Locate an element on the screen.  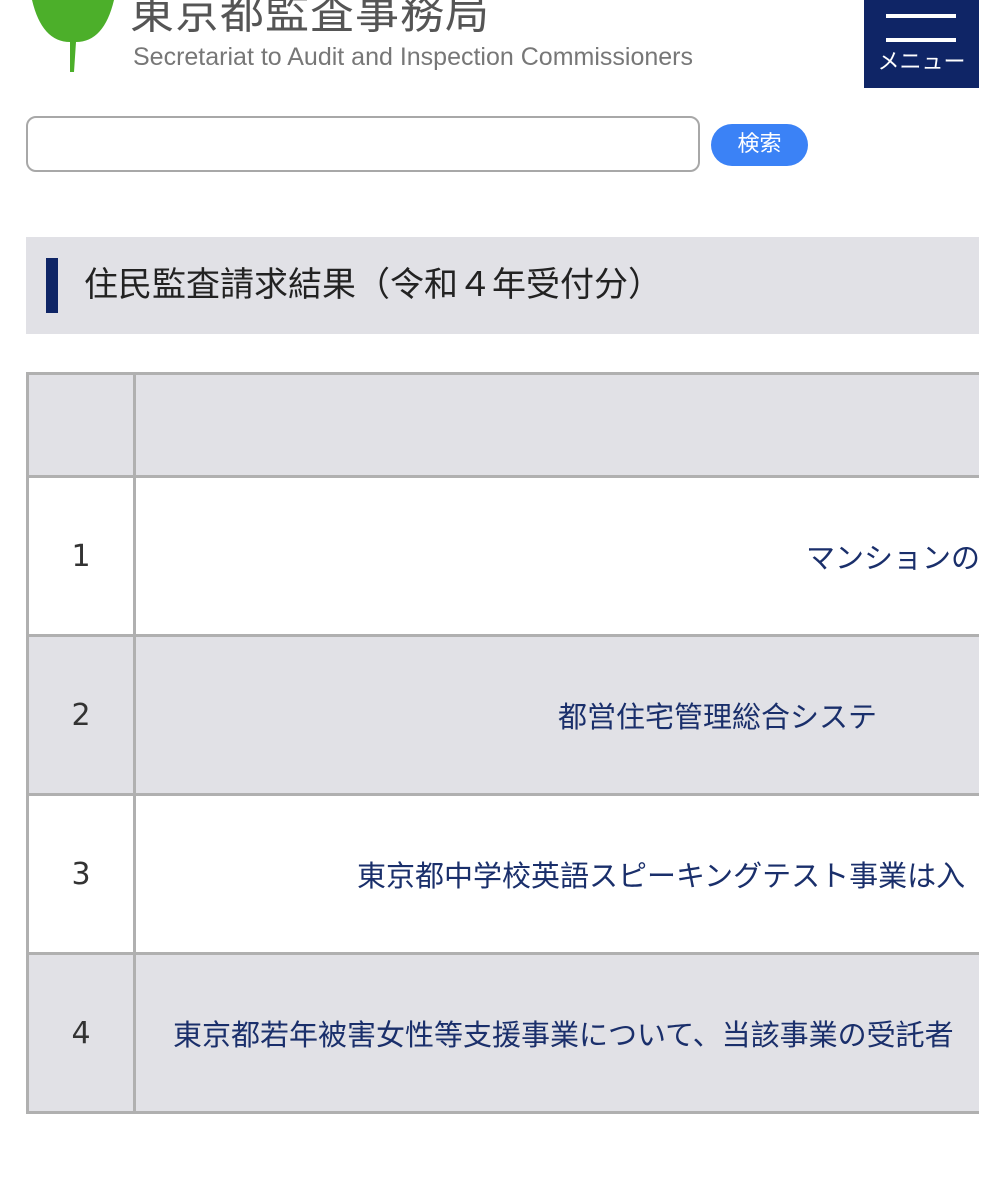
table-row: 1 マンションの is located at coordinates (502, 556).